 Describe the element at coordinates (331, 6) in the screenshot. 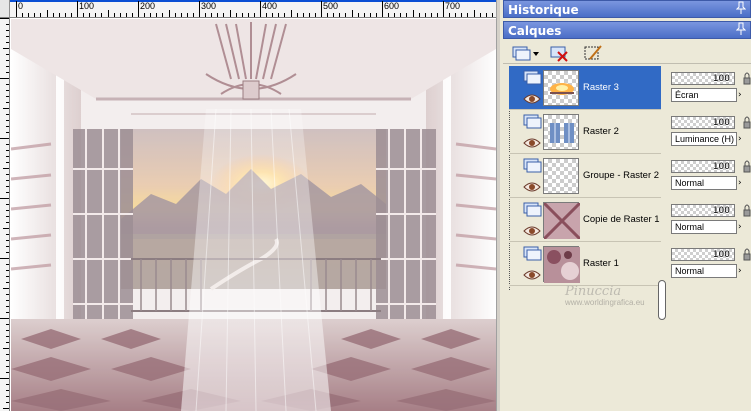

I see `ruler-label: 500` at that location.